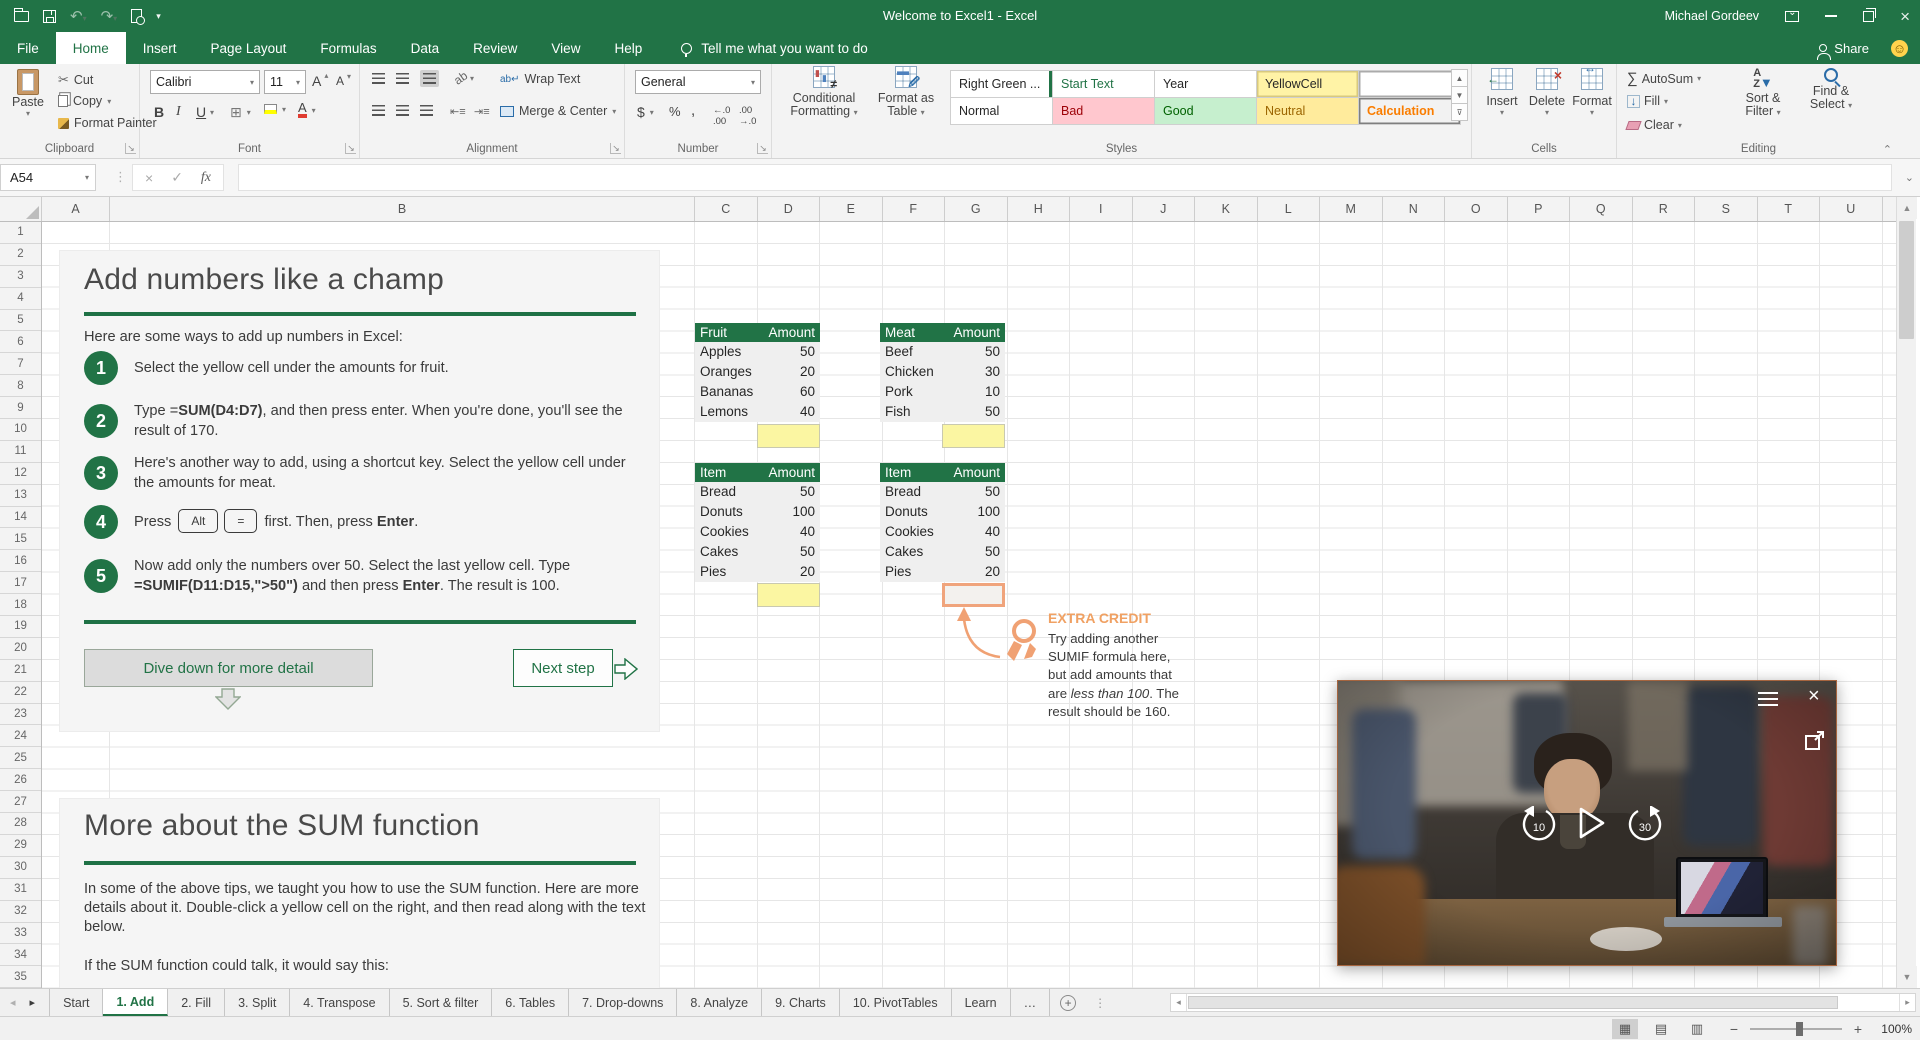 This screenshot has height=1040, width=1920. I want to click on align-left-button, so click(378, 110).